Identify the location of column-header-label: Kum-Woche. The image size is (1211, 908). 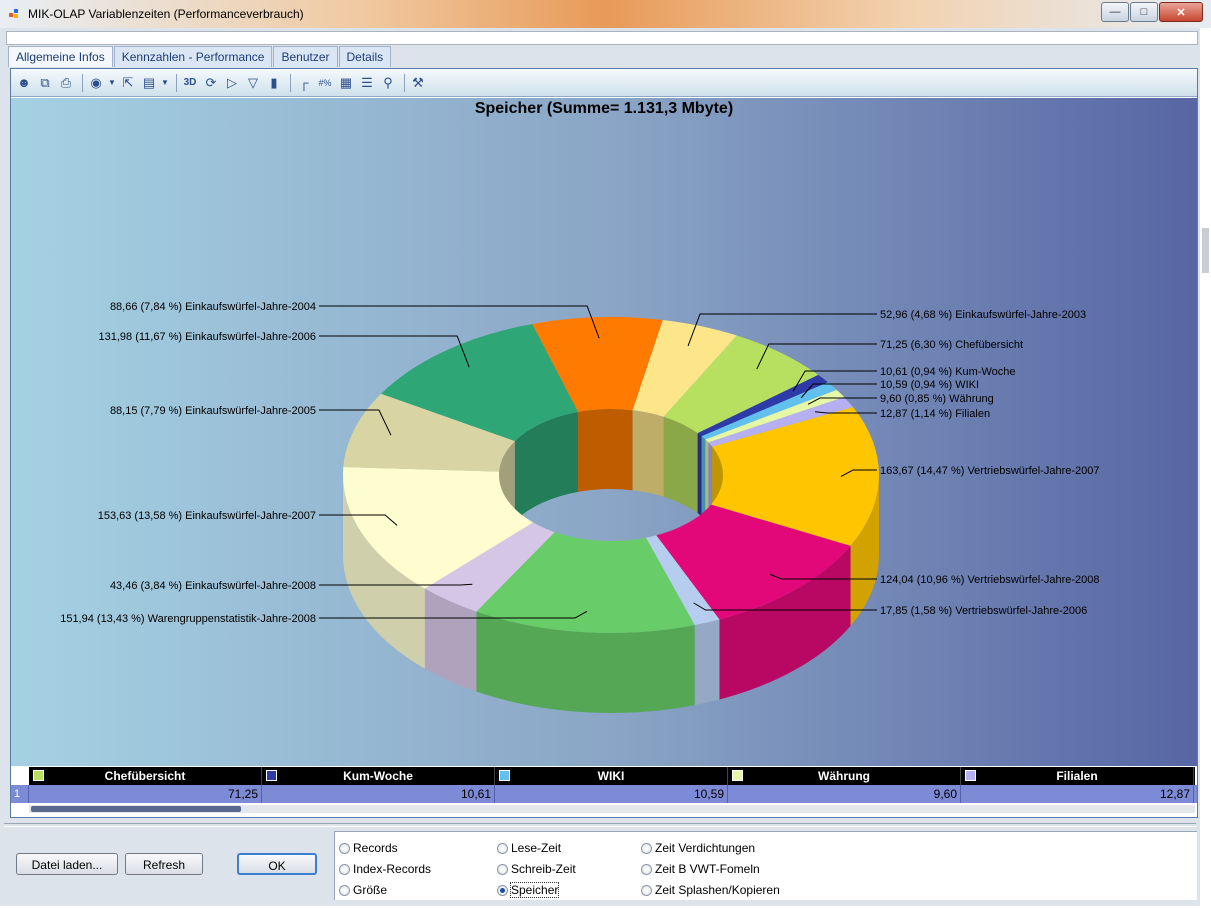
(378, 776).